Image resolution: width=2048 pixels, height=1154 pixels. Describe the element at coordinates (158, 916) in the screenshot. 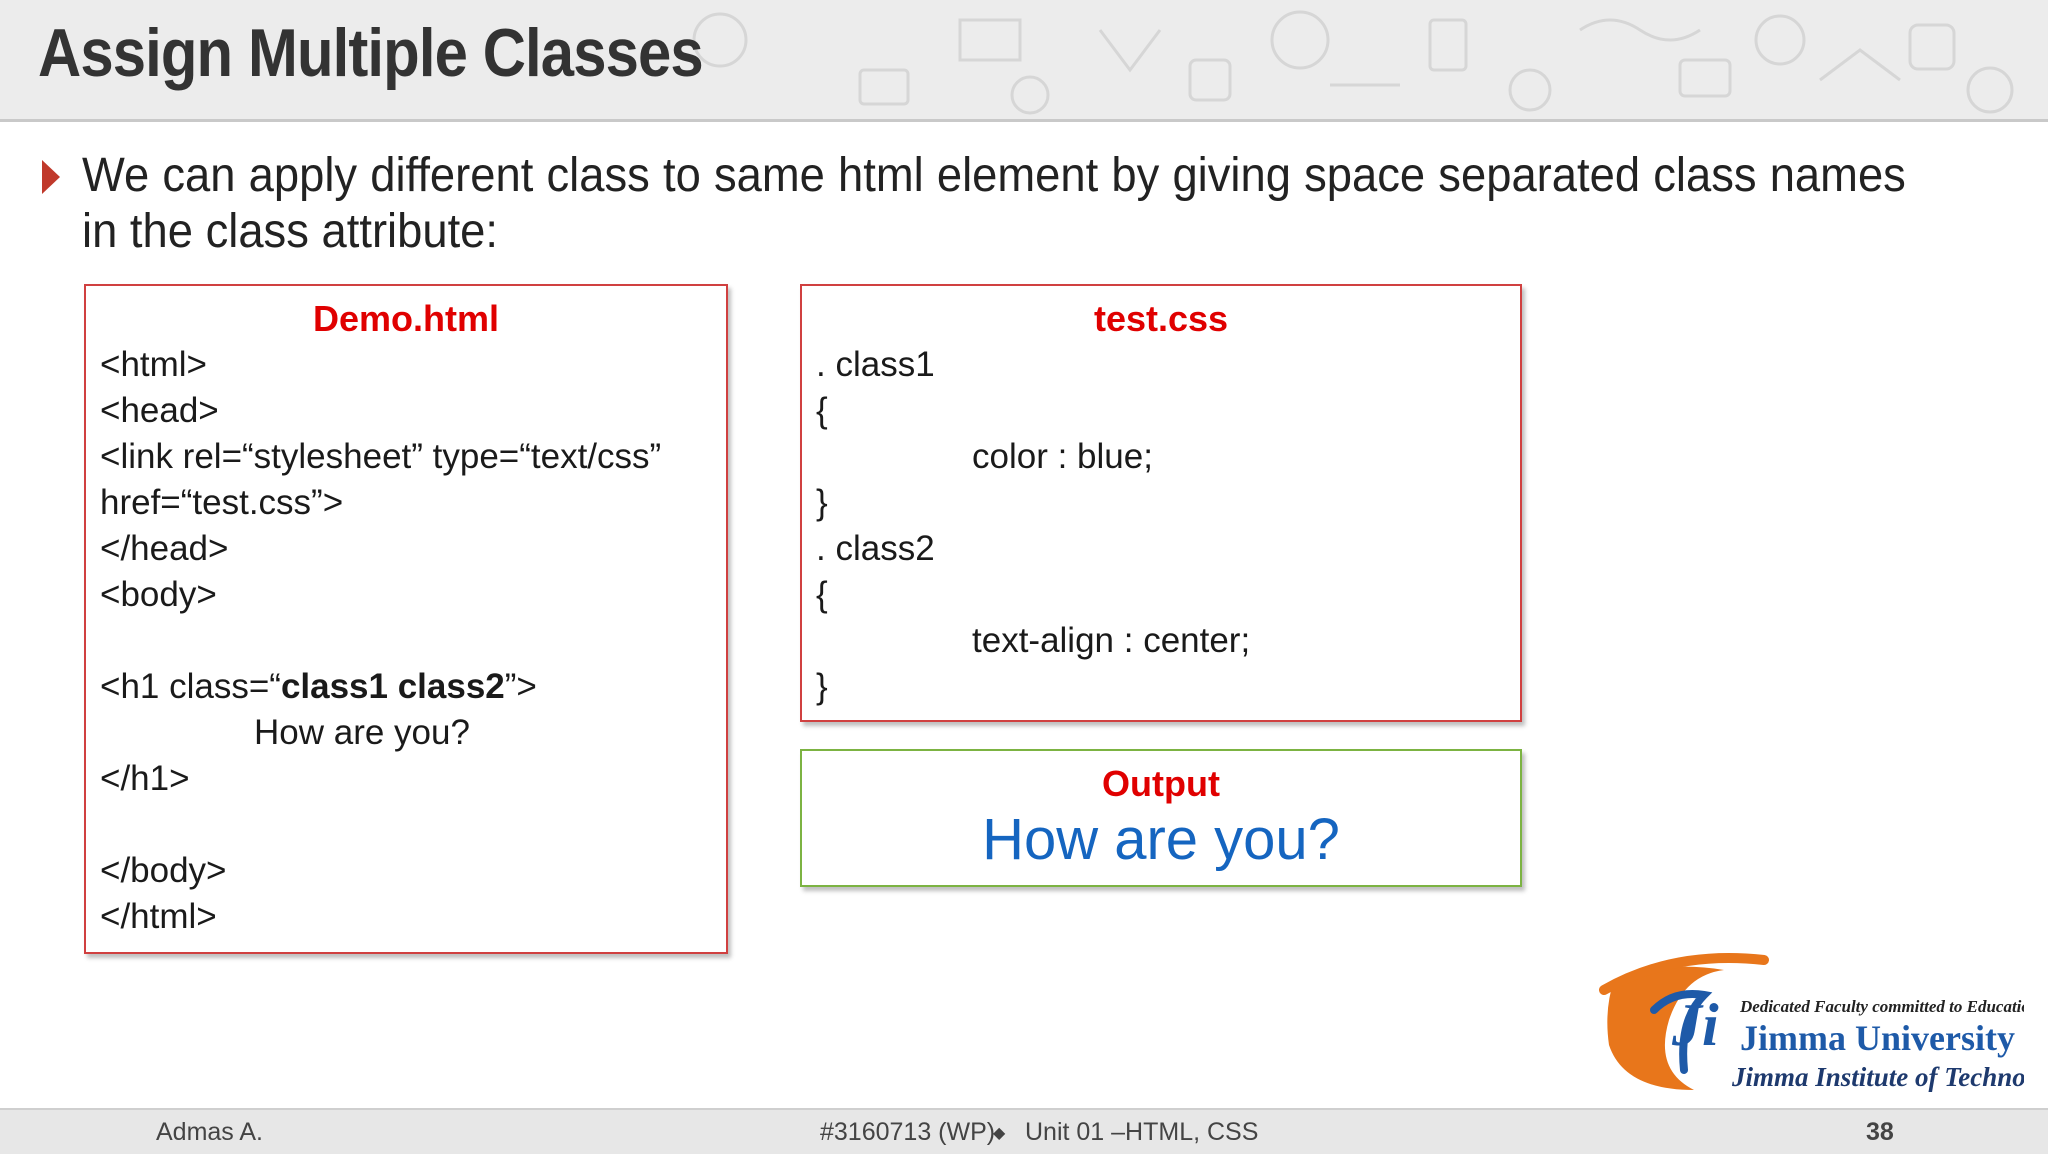

I see `code-line: </html>` at that location.